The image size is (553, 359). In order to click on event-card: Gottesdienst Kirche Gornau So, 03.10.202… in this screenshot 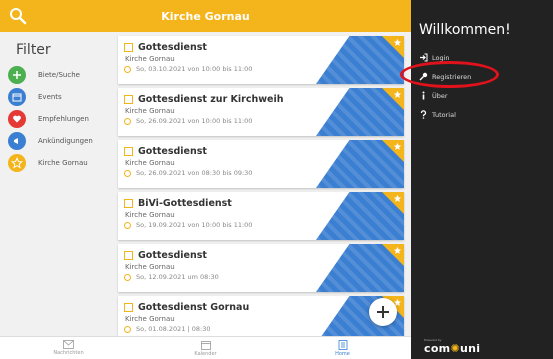, I will do `click(261, 60)`.